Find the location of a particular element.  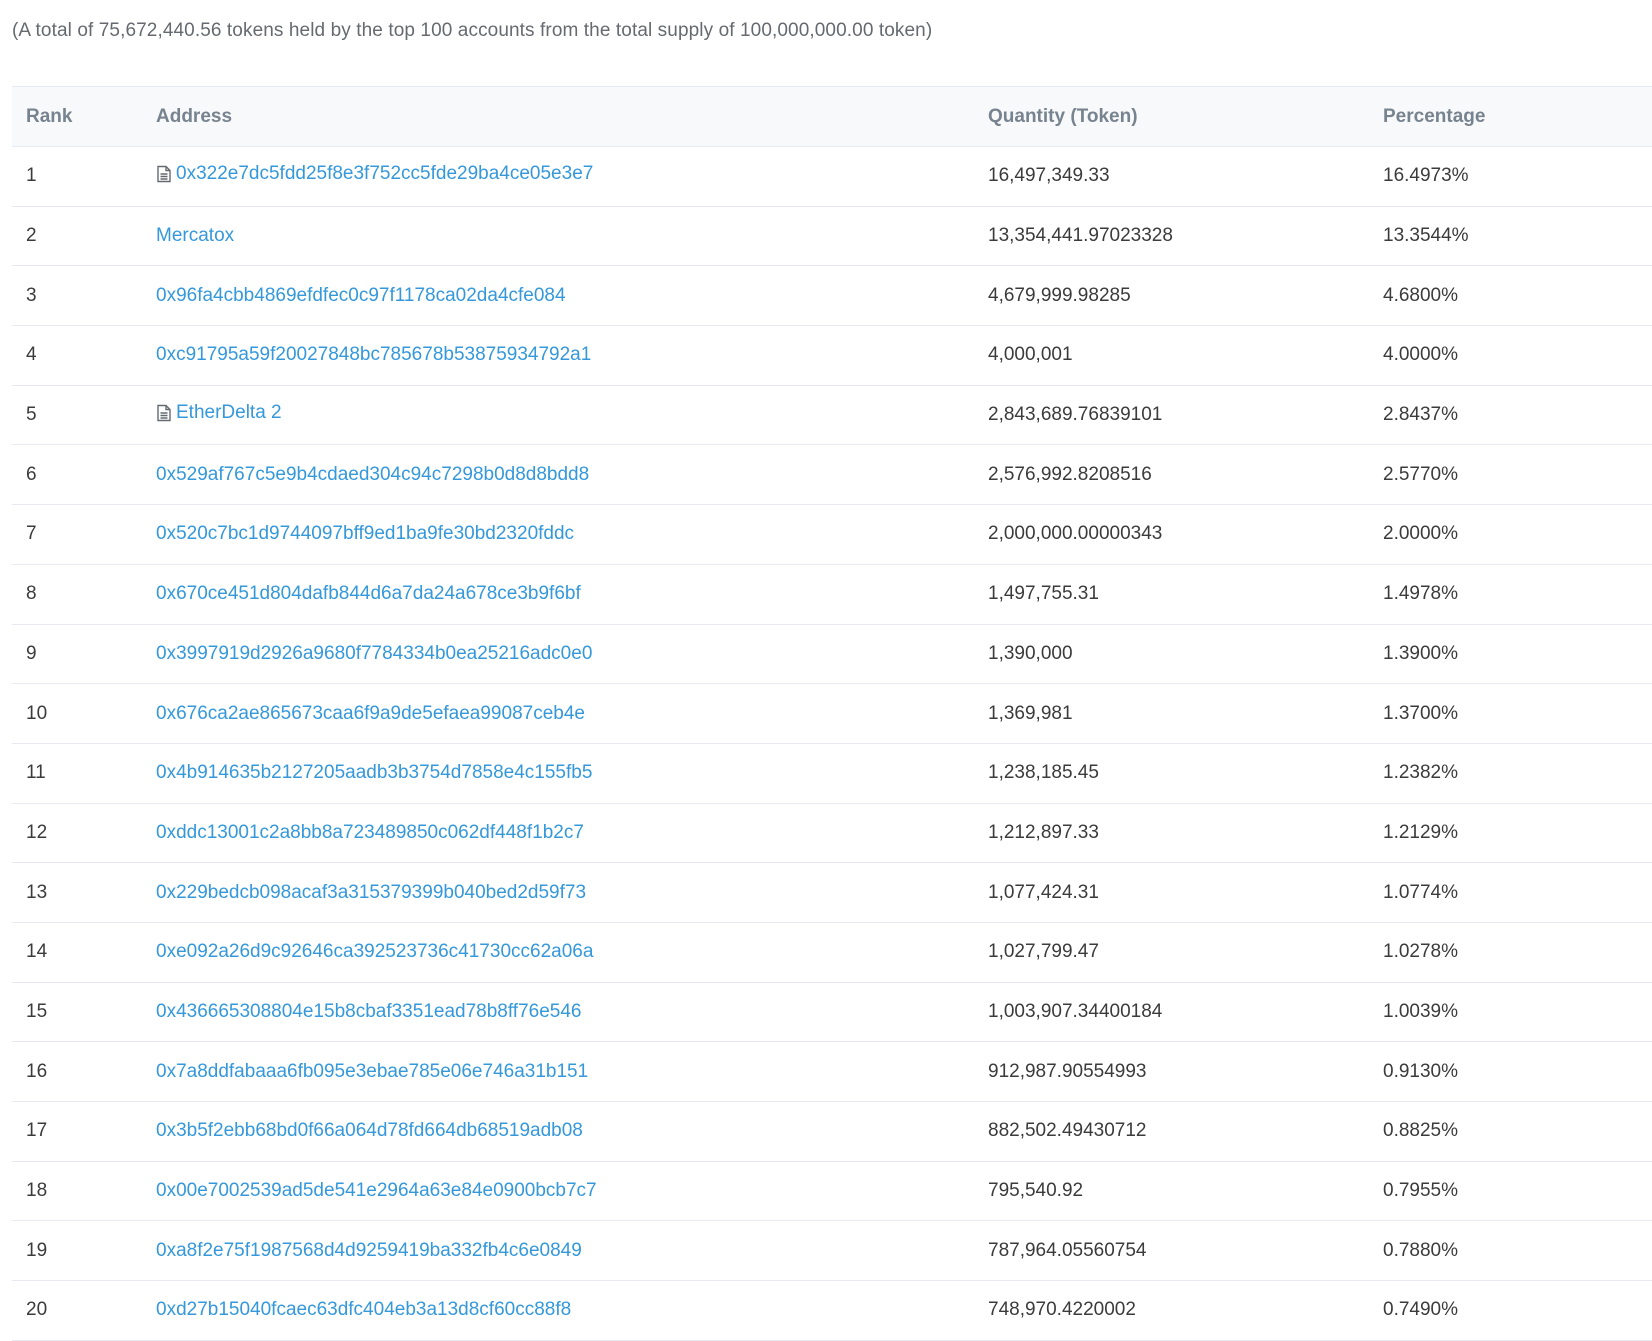

percentage-cell: 0.7880% is located at coordinates (1421, 1250).